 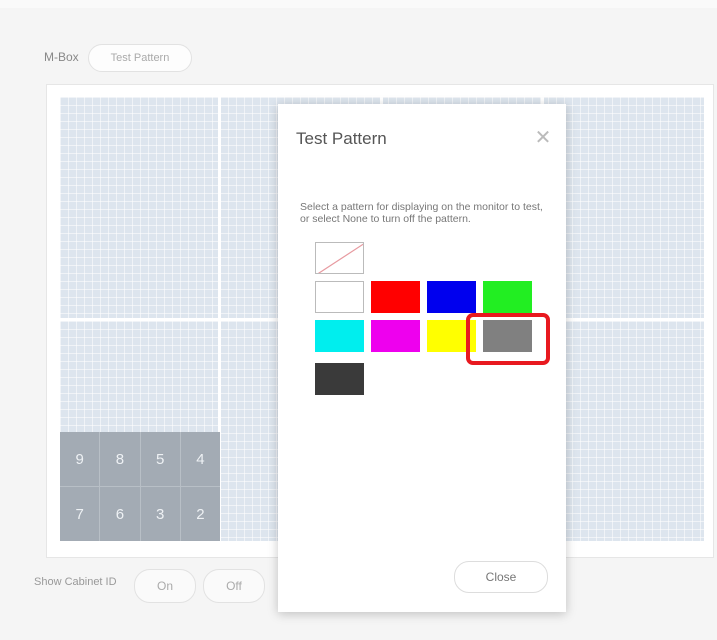 What do you see at coordinates (120, 459) in the screenshot?
I see `cabinet-cell: 8` at bounding box center [120, 459].